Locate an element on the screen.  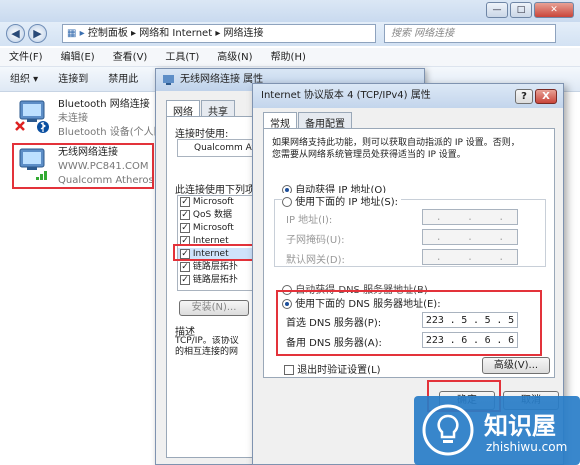
menu-bar: 文件(F) 编辑(E) 查看(V) 工具(T) 高级(N) 帮助(H) is located at coordinates (290, 57).